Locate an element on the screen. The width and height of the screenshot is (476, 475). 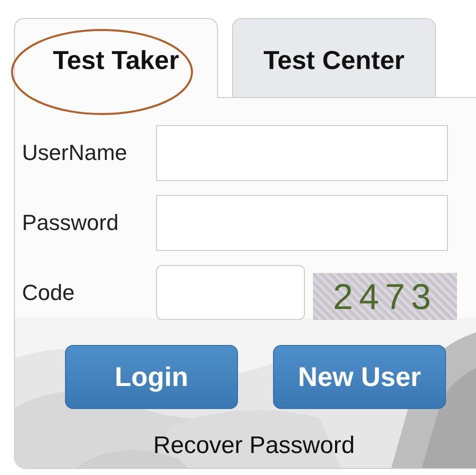
field-label: UserName is located at coordinates (75, 153).